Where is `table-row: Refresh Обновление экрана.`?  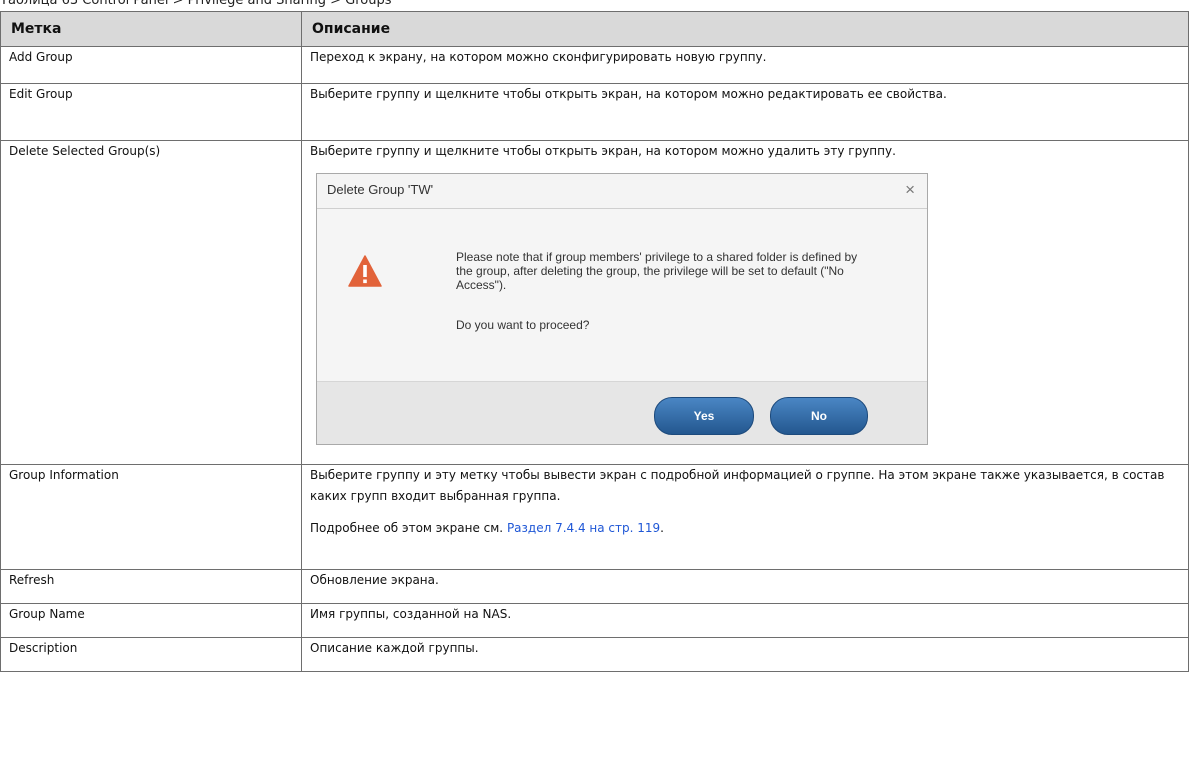 table-row: Refresh Обновление экрана. is located at coordinates (594, 586).